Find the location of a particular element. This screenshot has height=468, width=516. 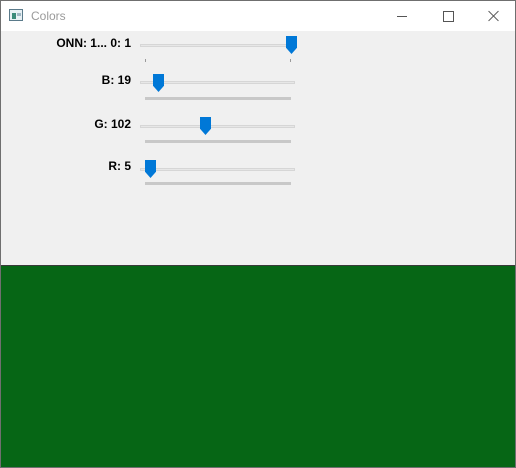

trackbar-label-onoff: ONN: 1... 0: 1 is located at coordinates (93, 43).